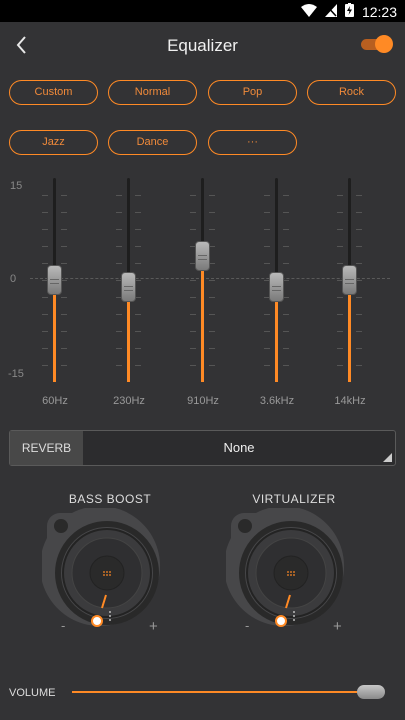 The image size is (405, 720). I want to click on virtualizer-plus: +, so click(337, 626).